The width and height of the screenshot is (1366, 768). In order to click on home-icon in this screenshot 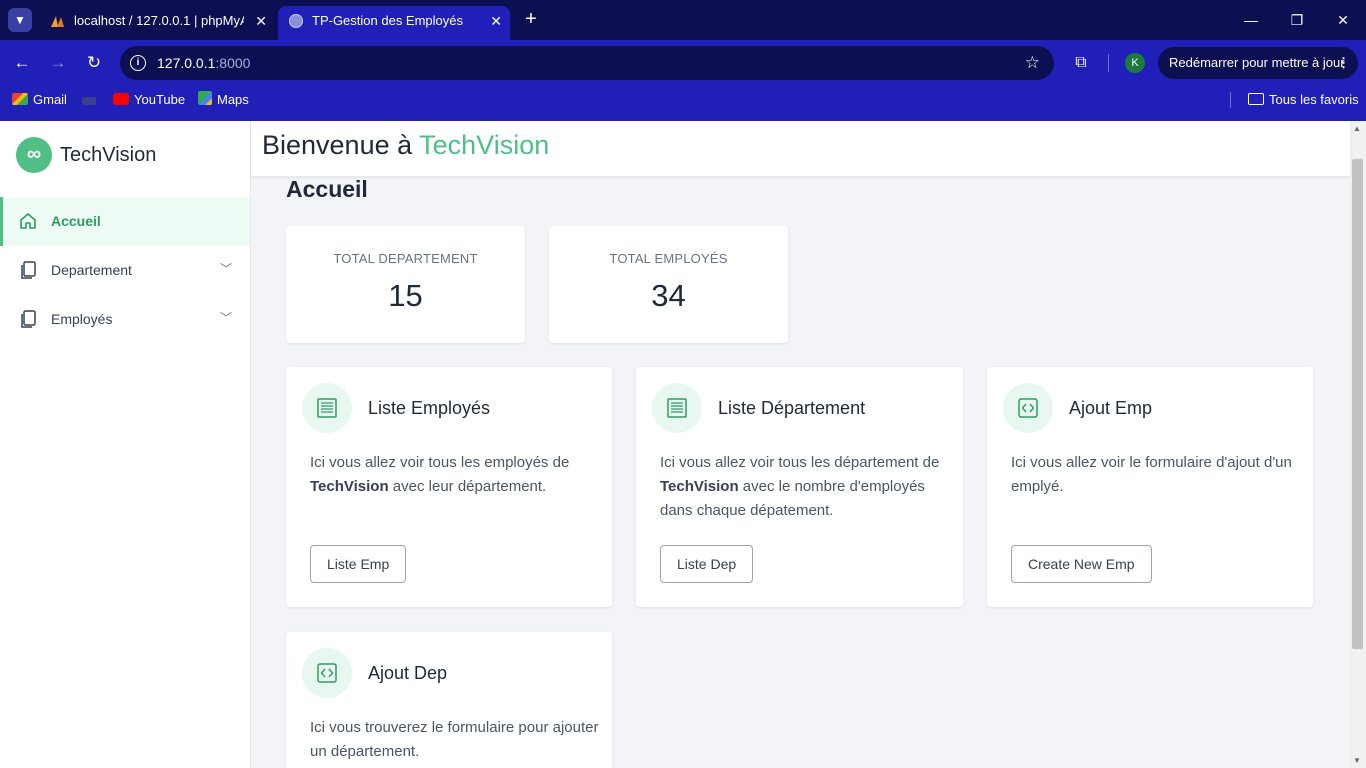, I will do `click(28, 221)`.